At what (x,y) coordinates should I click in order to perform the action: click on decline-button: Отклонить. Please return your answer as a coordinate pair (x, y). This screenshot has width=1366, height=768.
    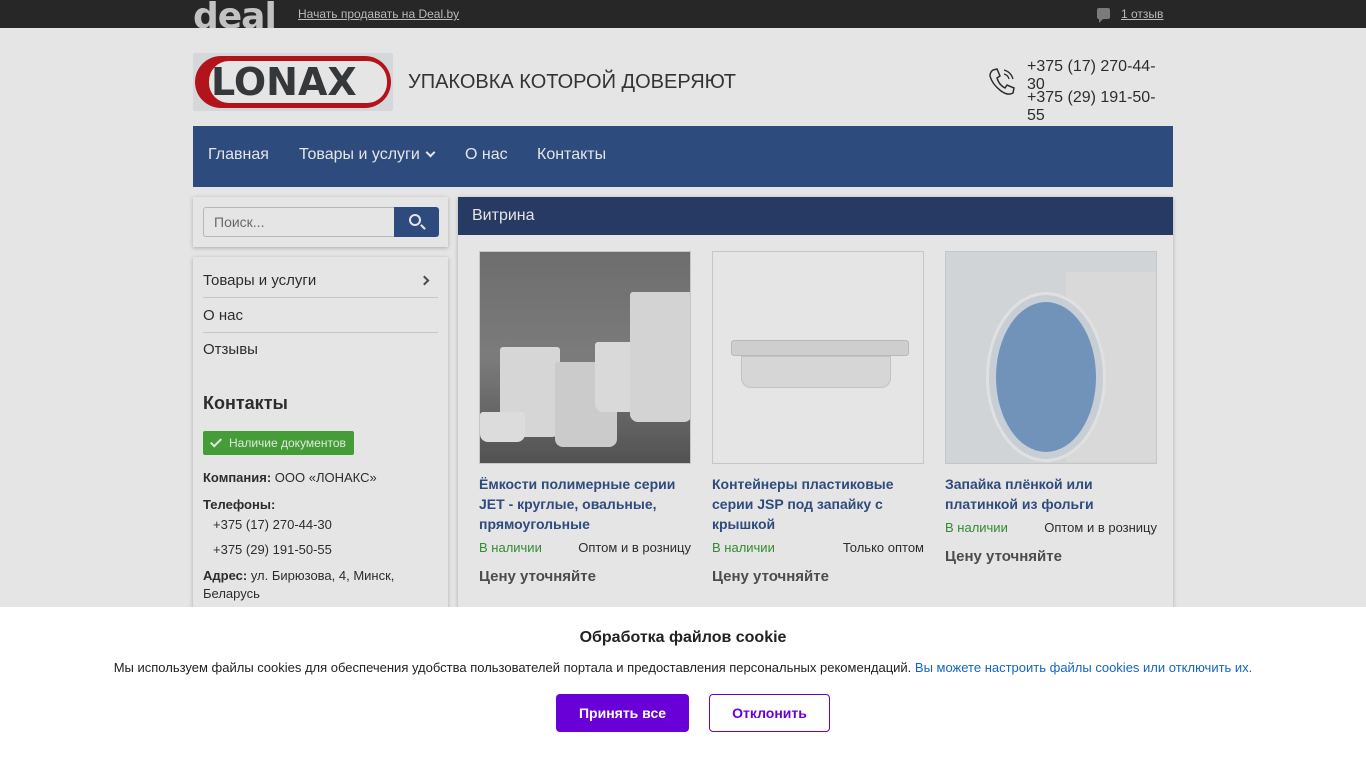
    Looking at the image, I should click on (769, 713).